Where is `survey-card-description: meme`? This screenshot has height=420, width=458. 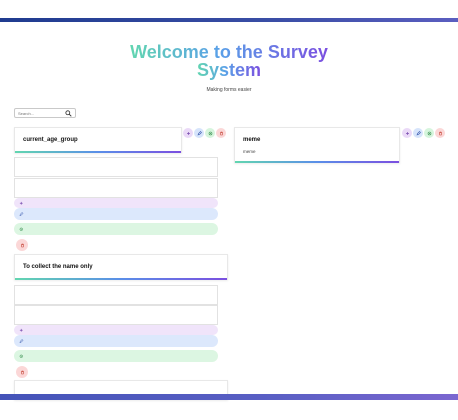 survey-card-description: meme is located at coordinates (249, 151).